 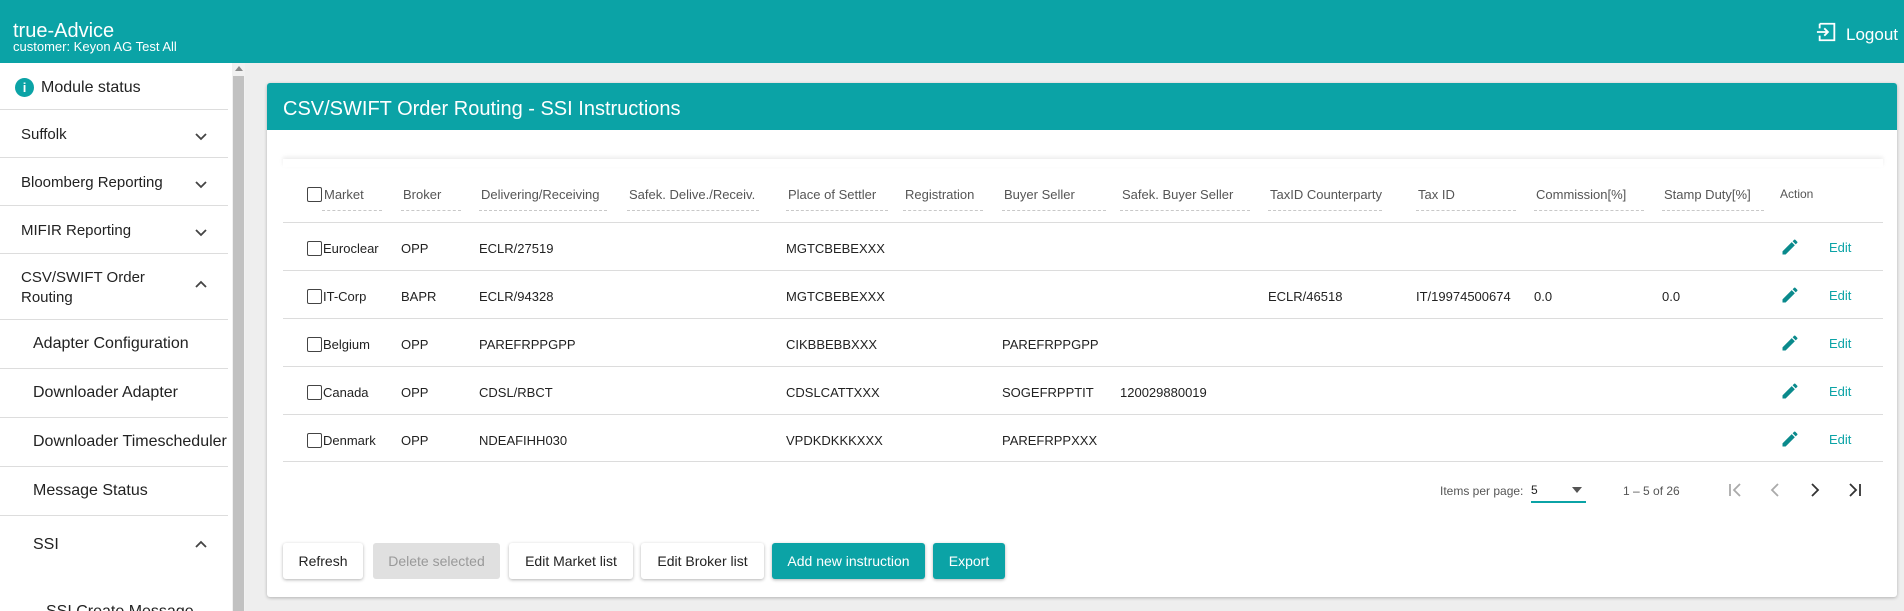 I want to click on column-header-tax-id: Tax ID, so click(x=1436, y=194).